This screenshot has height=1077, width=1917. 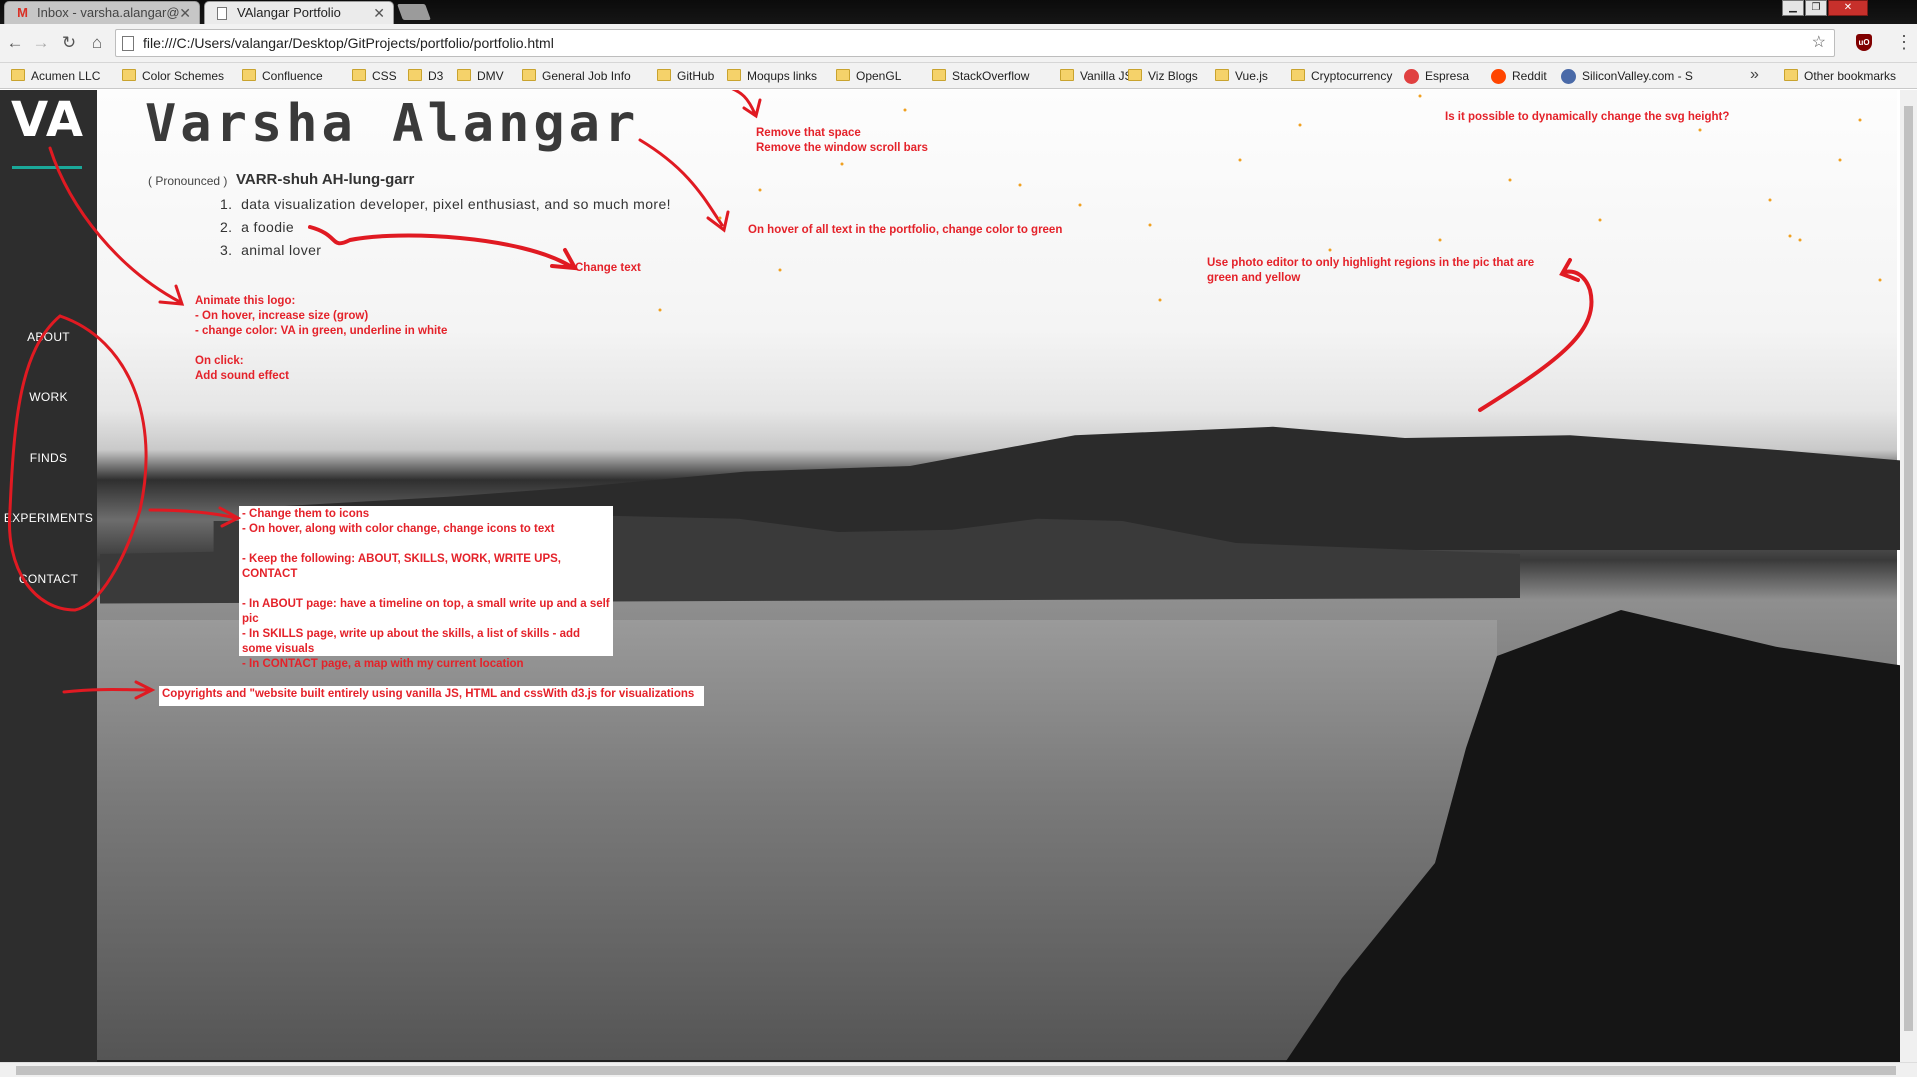 What do you see at coordinates (69, 43) in the screenshot?
I see `reload-icon: ↻` at bounding box center [69, 43].